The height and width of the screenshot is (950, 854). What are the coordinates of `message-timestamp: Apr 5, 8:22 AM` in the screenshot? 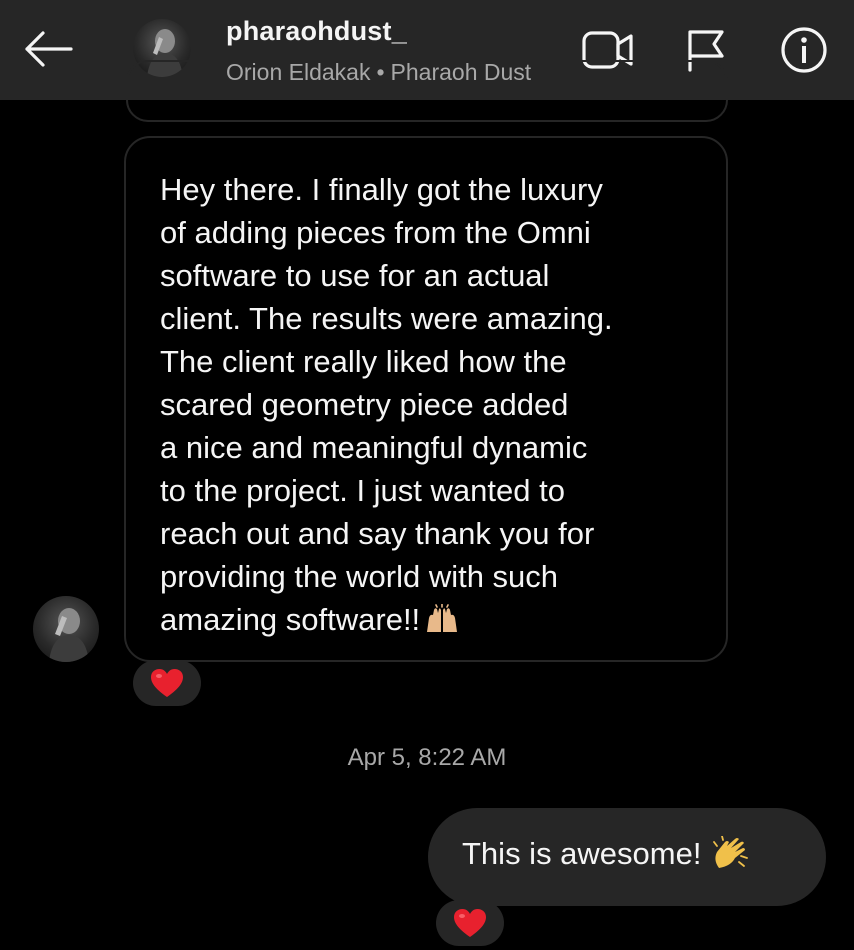 It's located at (427, 757).